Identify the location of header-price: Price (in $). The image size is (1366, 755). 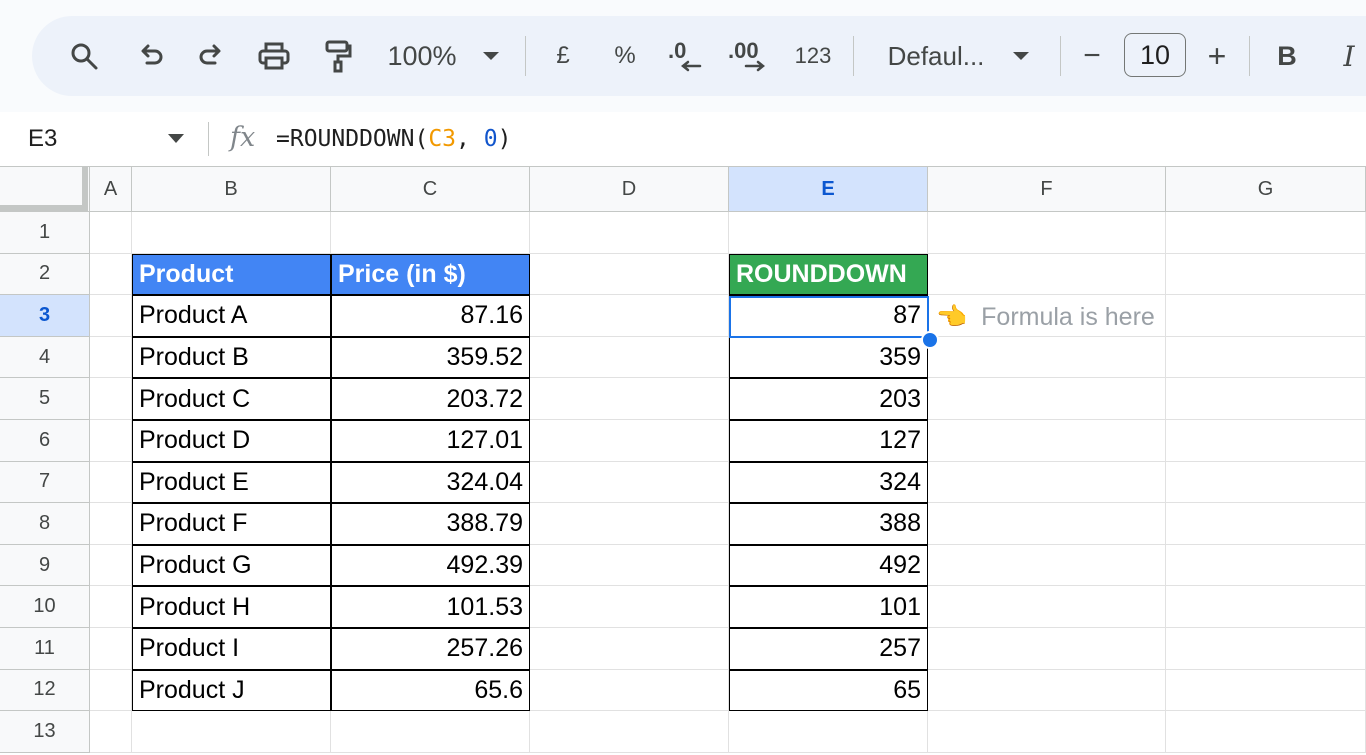
(430, 274).